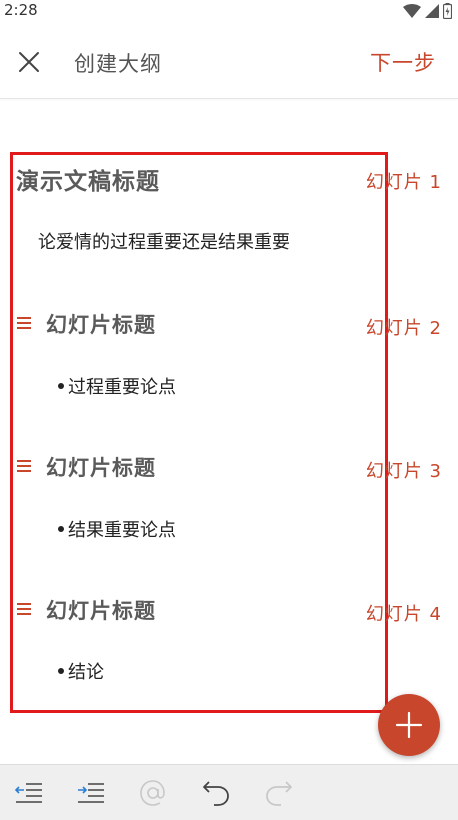 The image size is (458, 820). What do you see at coordinates (447, 11) in the screenshot?
I see `battery-icon` at bounding box center [447, 11].